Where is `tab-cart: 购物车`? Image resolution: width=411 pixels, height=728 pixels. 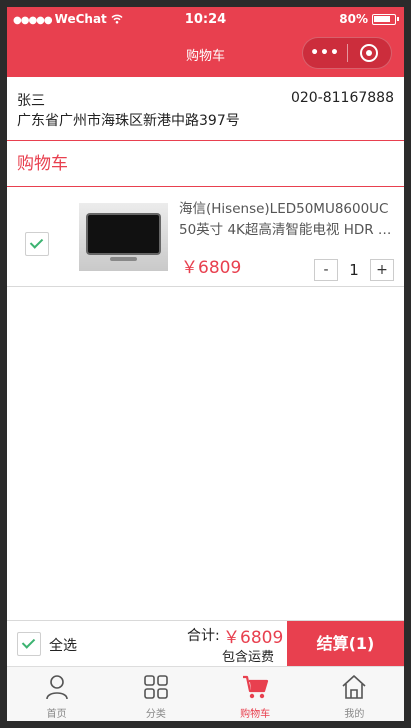 tab-cart: 购物车 is located at coordinates (255, 694).